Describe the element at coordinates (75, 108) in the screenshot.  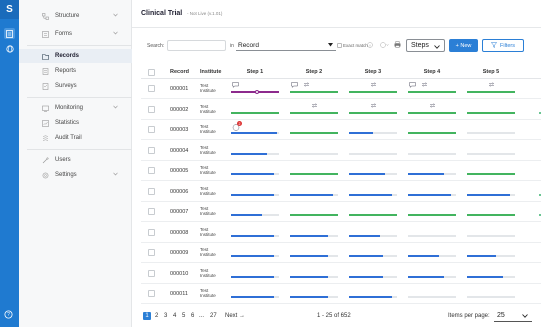
I see `sidebar-item-monitoring: Monitoring` at that location.